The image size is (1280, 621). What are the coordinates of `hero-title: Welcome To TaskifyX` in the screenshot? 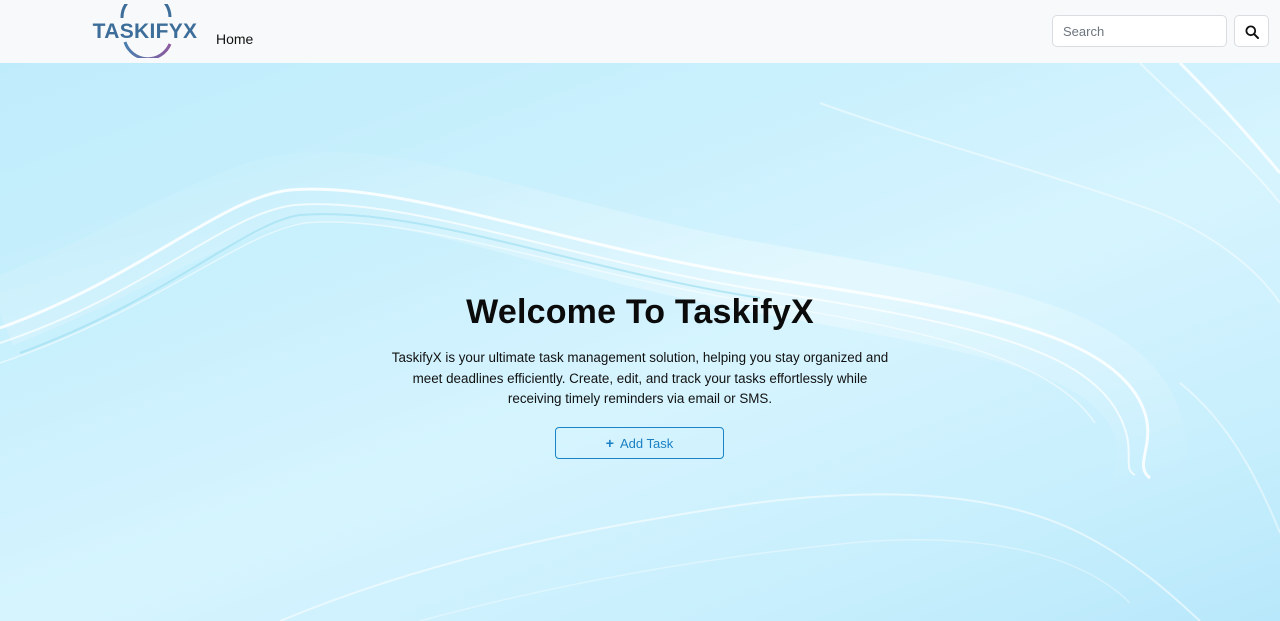 It's located at (640, 312).